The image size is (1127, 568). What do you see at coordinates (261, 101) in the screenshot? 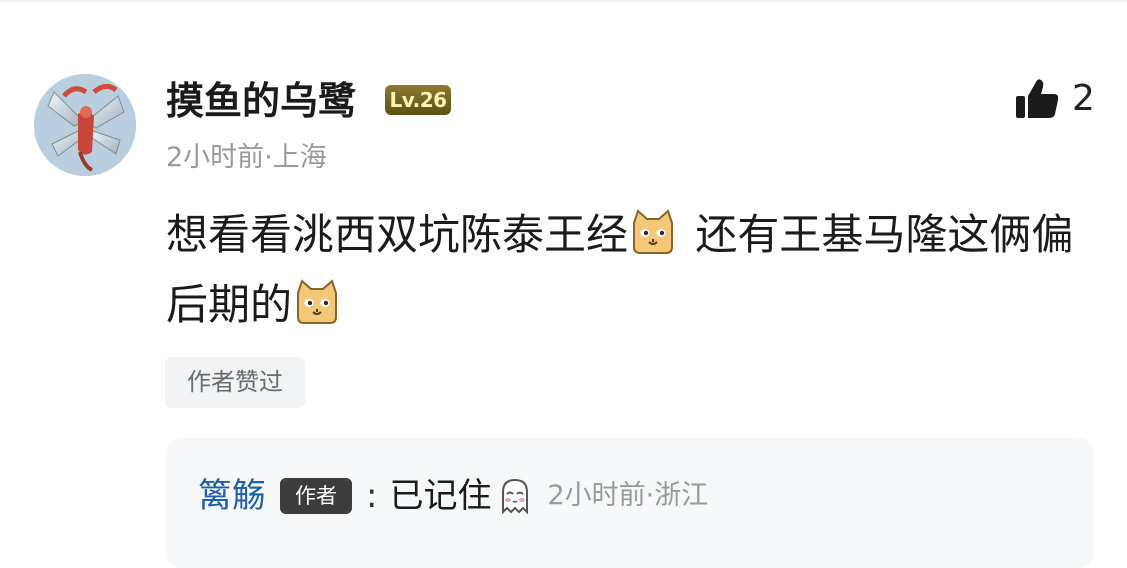
I see `comment-username: 摸鱼的乌鹭` at bounding box center [261, 101].